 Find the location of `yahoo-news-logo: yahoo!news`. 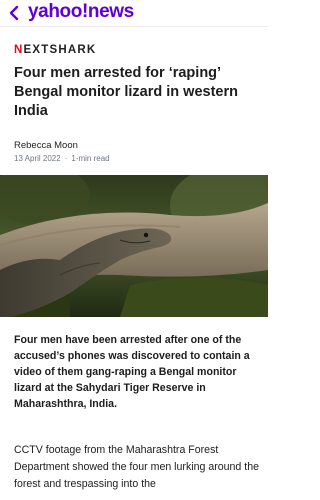

yahoo-news-logo: yahoo!news is located at coordinates (81, 12).